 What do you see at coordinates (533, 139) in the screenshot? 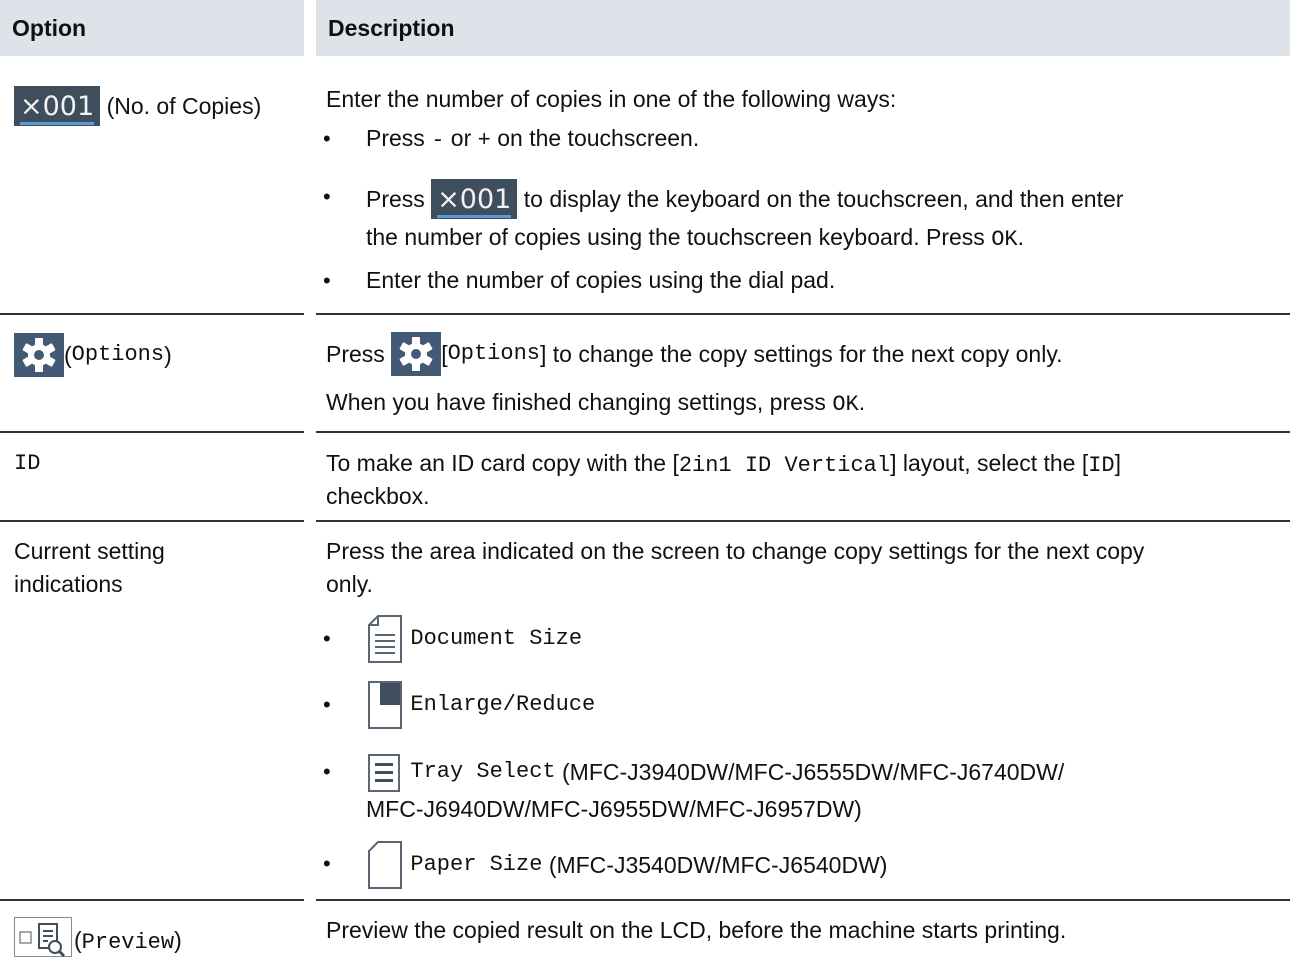
I see `copies-bullet-touchscreen: Press - or + on the touchscreen.` at bounding box center [533, 139].